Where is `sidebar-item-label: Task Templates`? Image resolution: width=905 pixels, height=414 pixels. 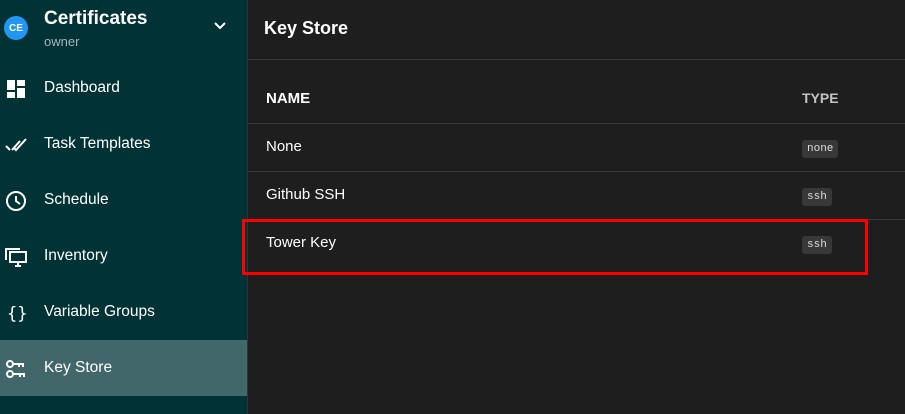 sidebar-item-label: Task Templates is located at coordinates (97, 143).